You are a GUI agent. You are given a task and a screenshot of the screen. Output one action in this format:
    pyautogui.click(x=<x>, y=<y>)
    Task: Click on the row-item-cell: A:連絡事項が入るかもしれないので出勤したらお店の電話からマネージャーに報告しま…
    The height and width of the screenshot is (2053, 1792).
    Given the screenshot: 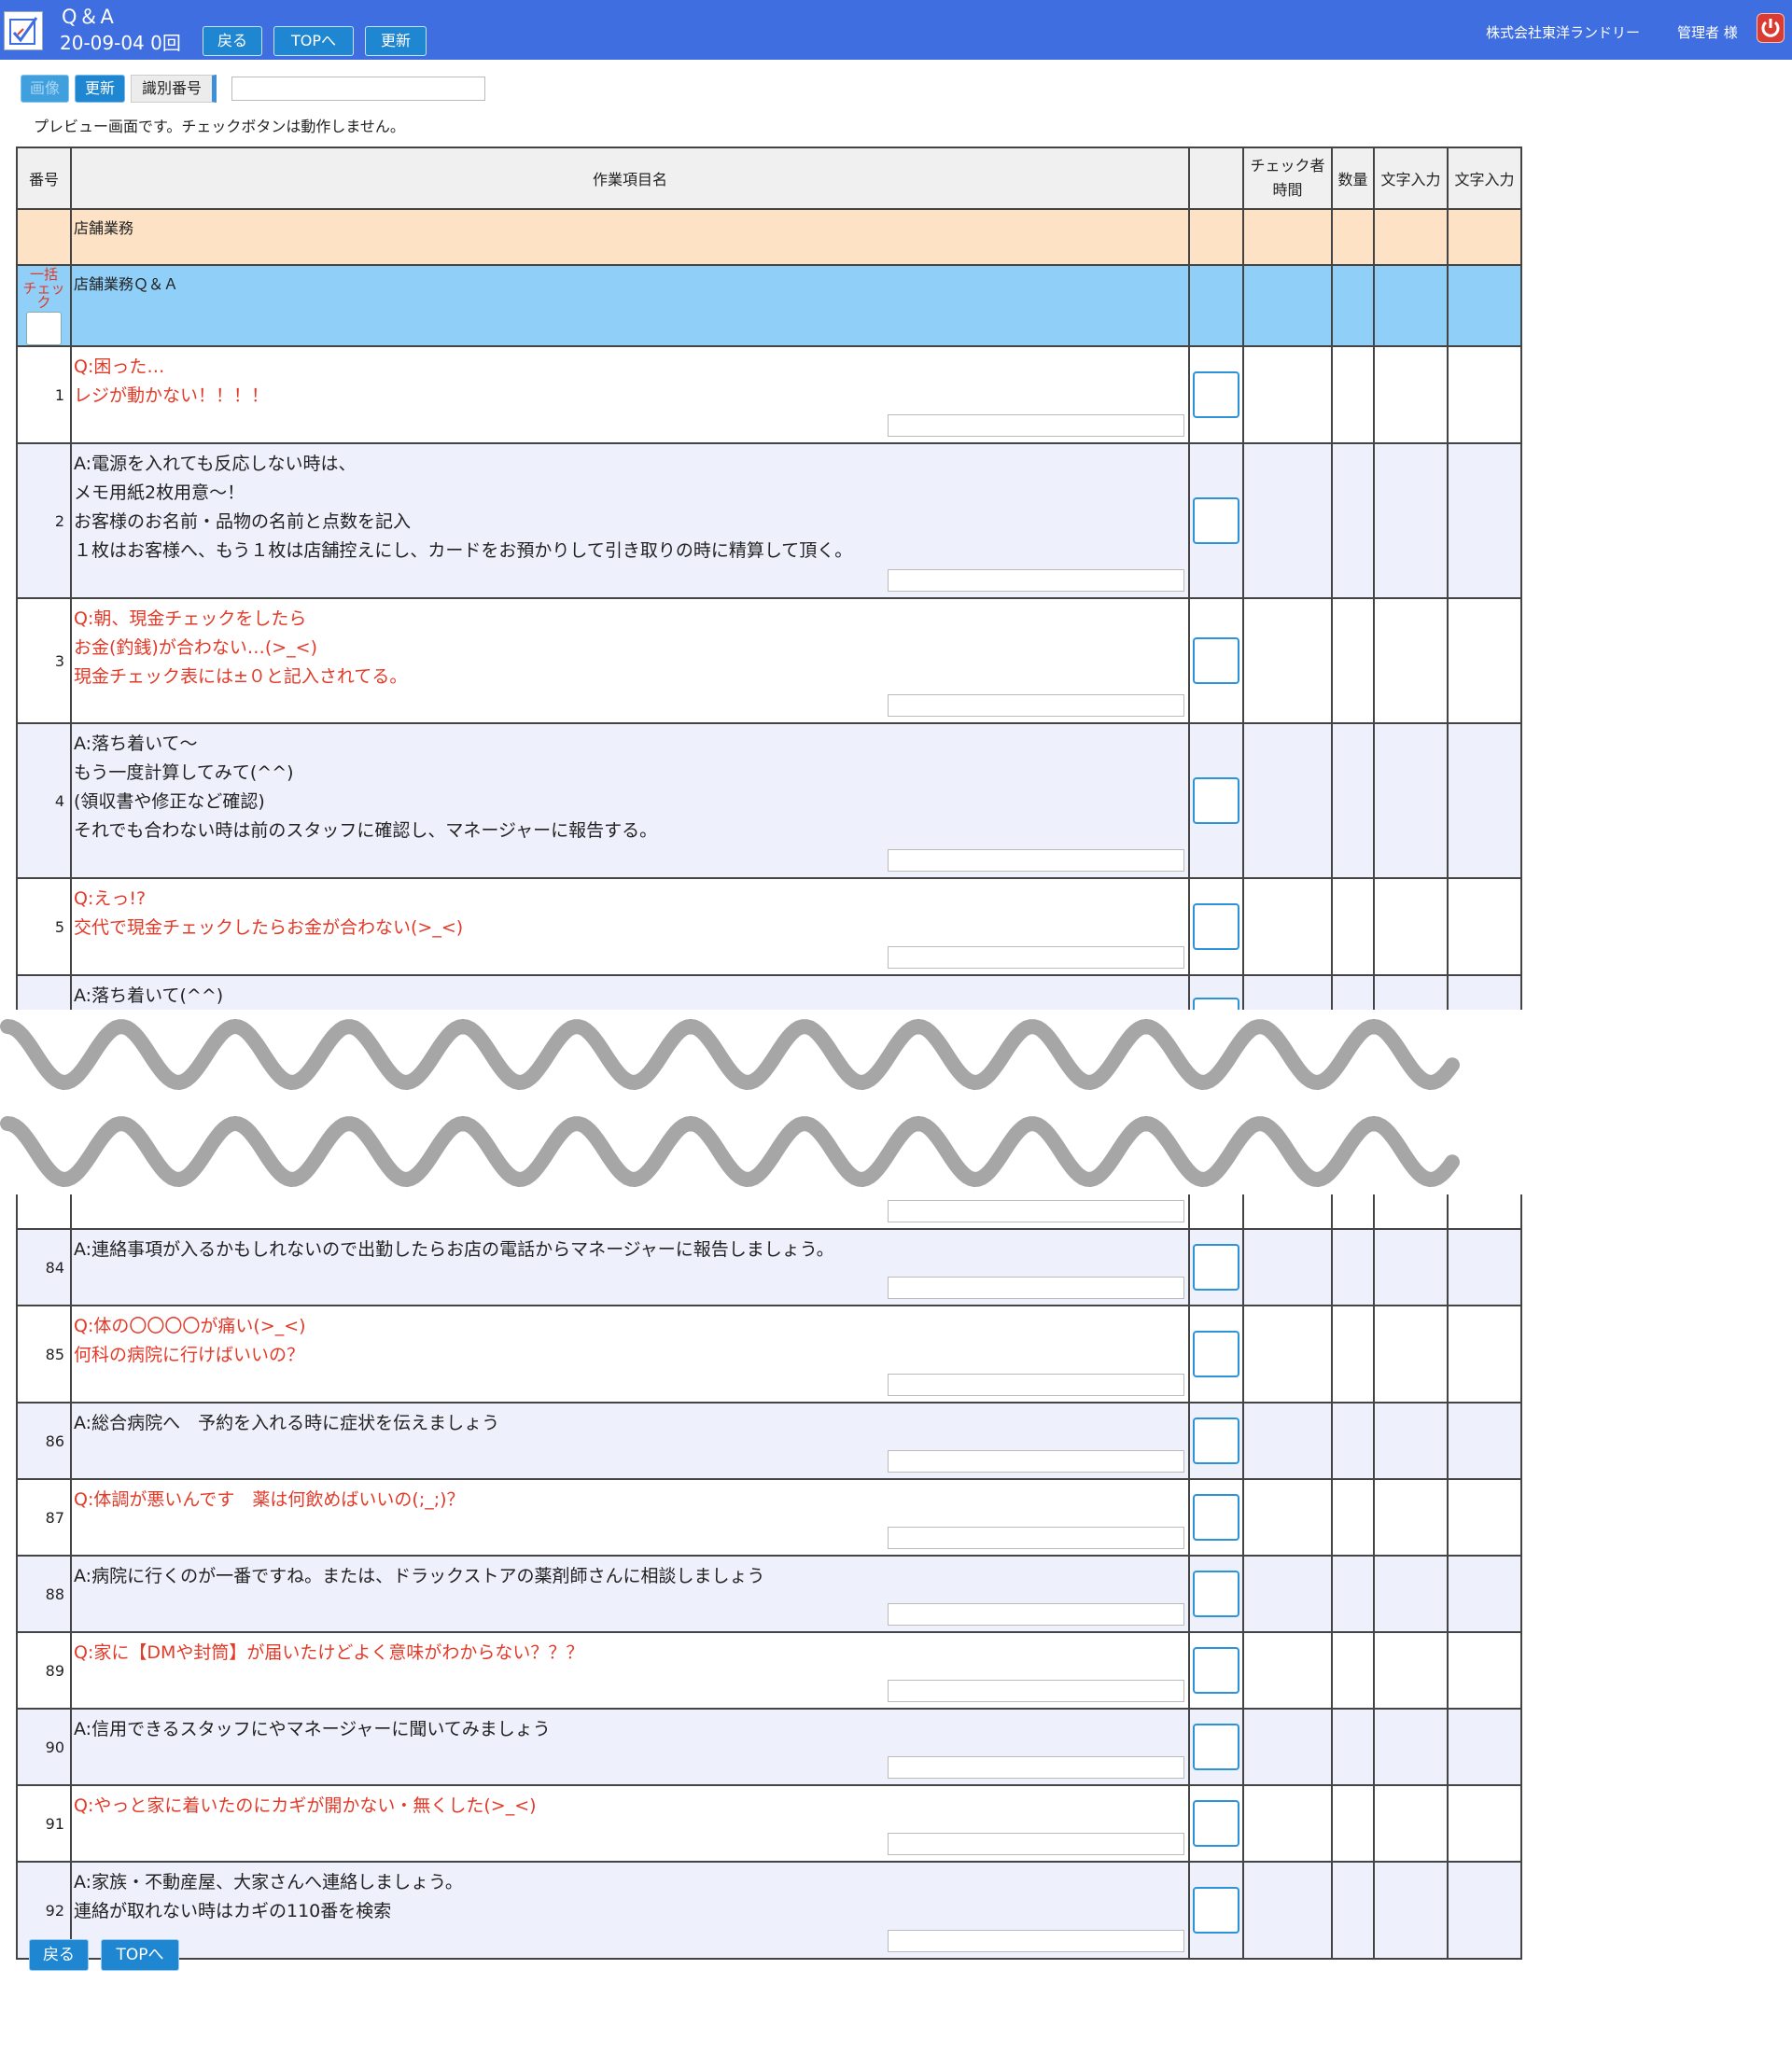 What is the action you would take?
    pyautogui.click(x=630, y=1267)
    